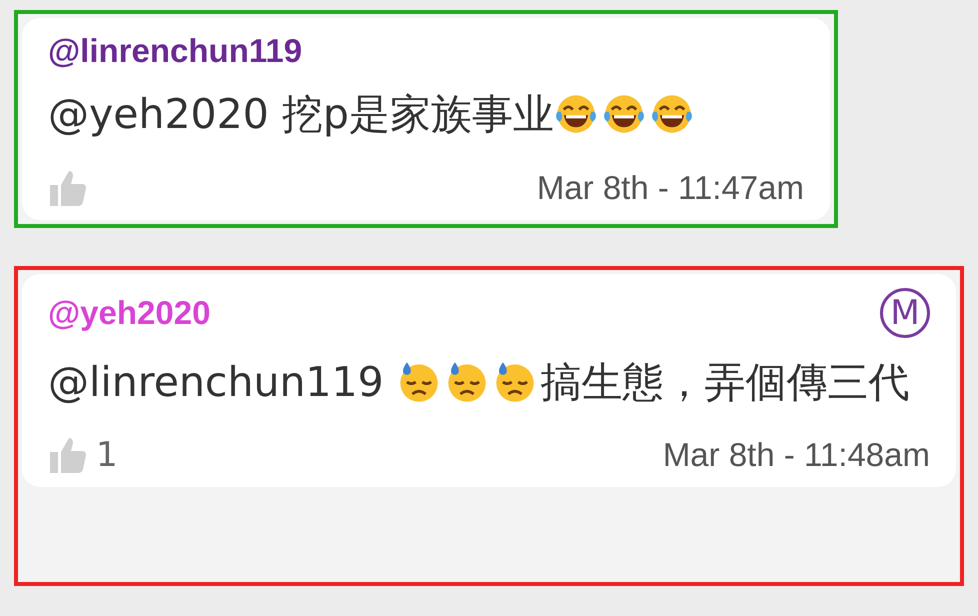 The width and height of the screenshot is (978, 616). What do you see at coordinates (670, 187) in the screenshot?
I see `timestamp: Mar 8th - 11:47am` at bounding box center [670, 187].